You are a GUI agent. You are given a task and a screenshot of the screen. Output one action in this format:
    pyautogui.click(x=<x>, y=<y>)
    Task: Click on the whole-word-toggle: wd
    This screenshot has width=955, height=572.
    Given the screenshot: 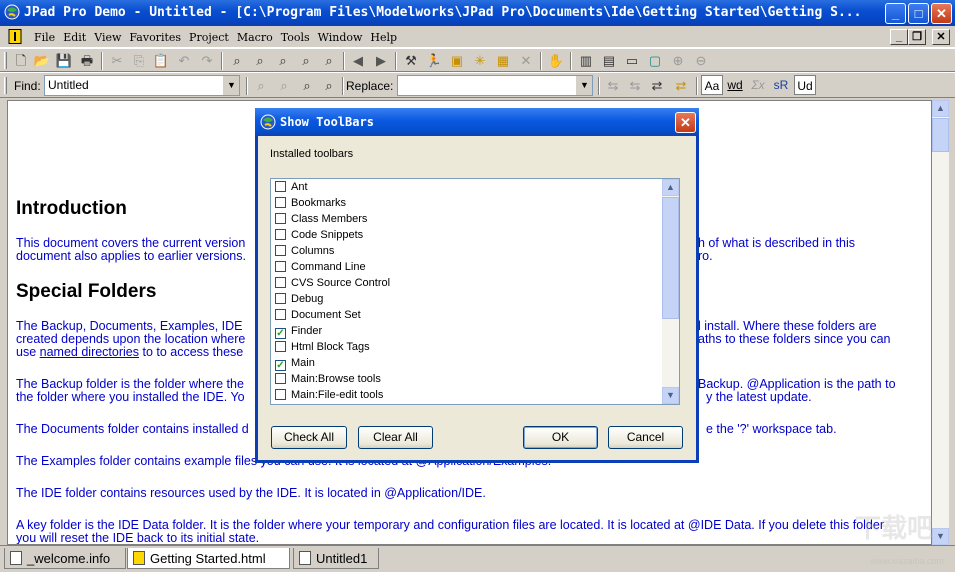 What is the action you would take?
    pyautogui.click(x=735, y=85)
    